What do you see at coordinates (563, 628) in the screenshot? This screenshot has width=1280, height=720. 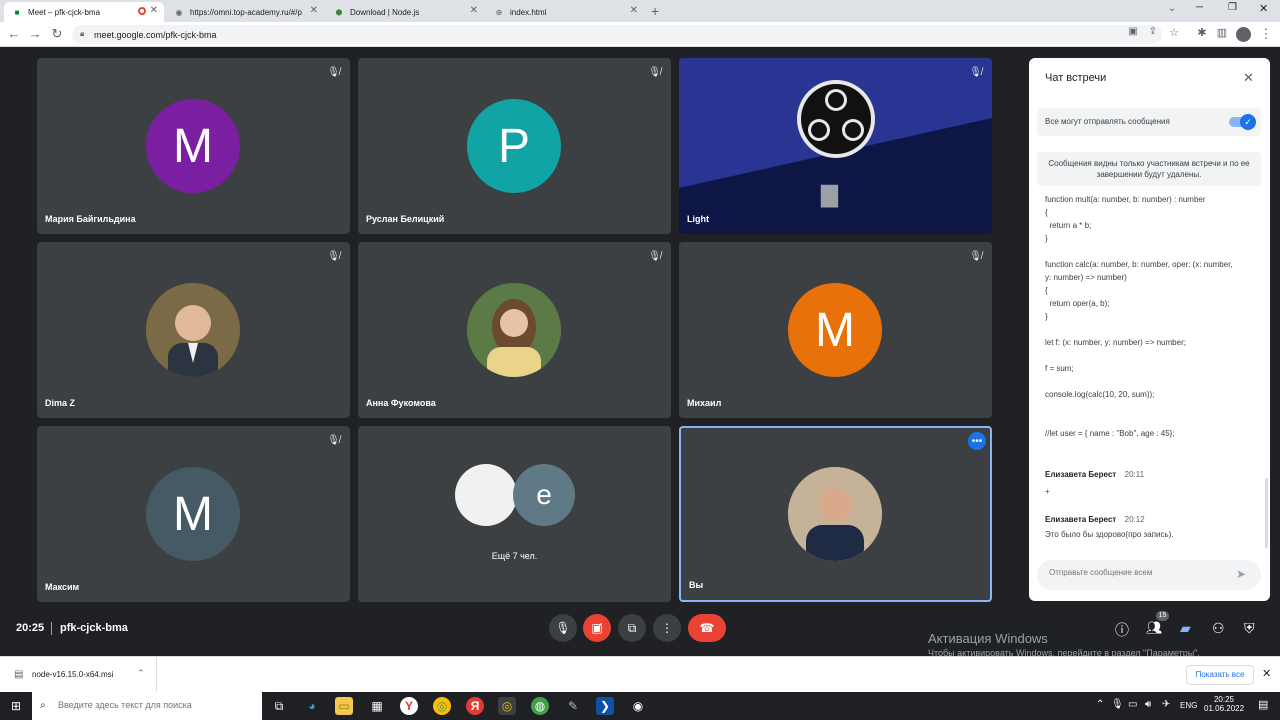 I see `mic-button: 🎙︎` at bounding box center [563, 628].